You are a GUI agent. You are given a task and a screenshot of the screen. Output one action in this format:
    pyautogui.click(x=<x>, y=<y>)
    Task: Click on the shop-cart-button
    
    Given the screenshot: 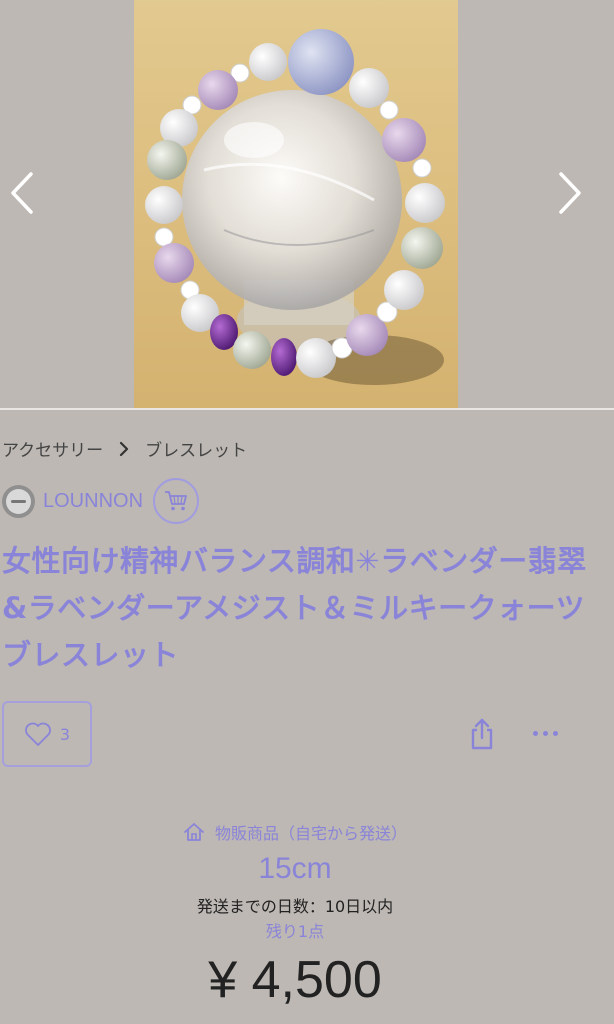 What is the action you would take?
    pyautogui.click(x=176, y=501)
    